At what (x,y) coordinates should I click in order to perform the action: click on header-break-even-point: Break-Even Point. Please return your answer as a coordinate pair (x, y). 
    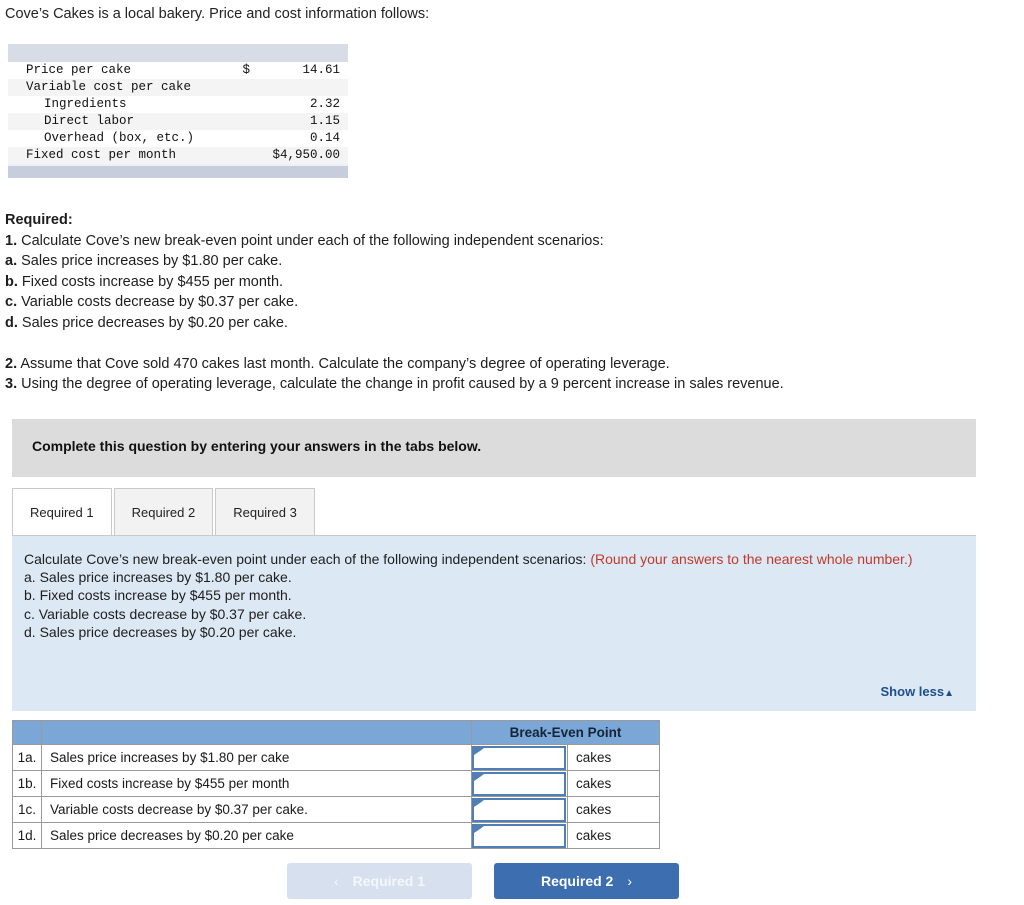
    Looking at the image, I should click on (565, 732).